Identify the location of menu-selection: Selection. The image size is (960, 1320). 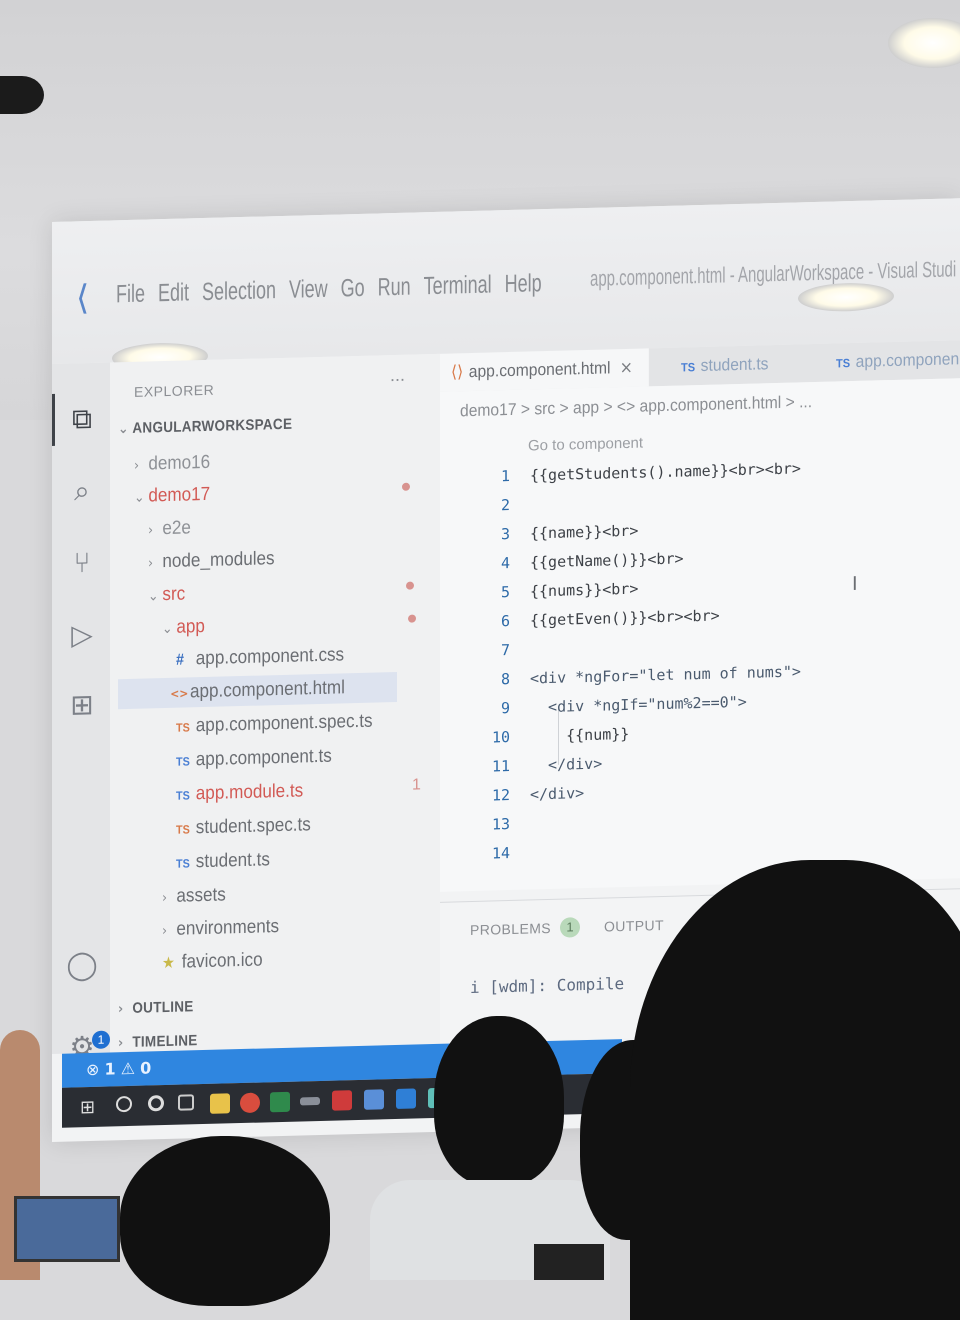
(239, 291).